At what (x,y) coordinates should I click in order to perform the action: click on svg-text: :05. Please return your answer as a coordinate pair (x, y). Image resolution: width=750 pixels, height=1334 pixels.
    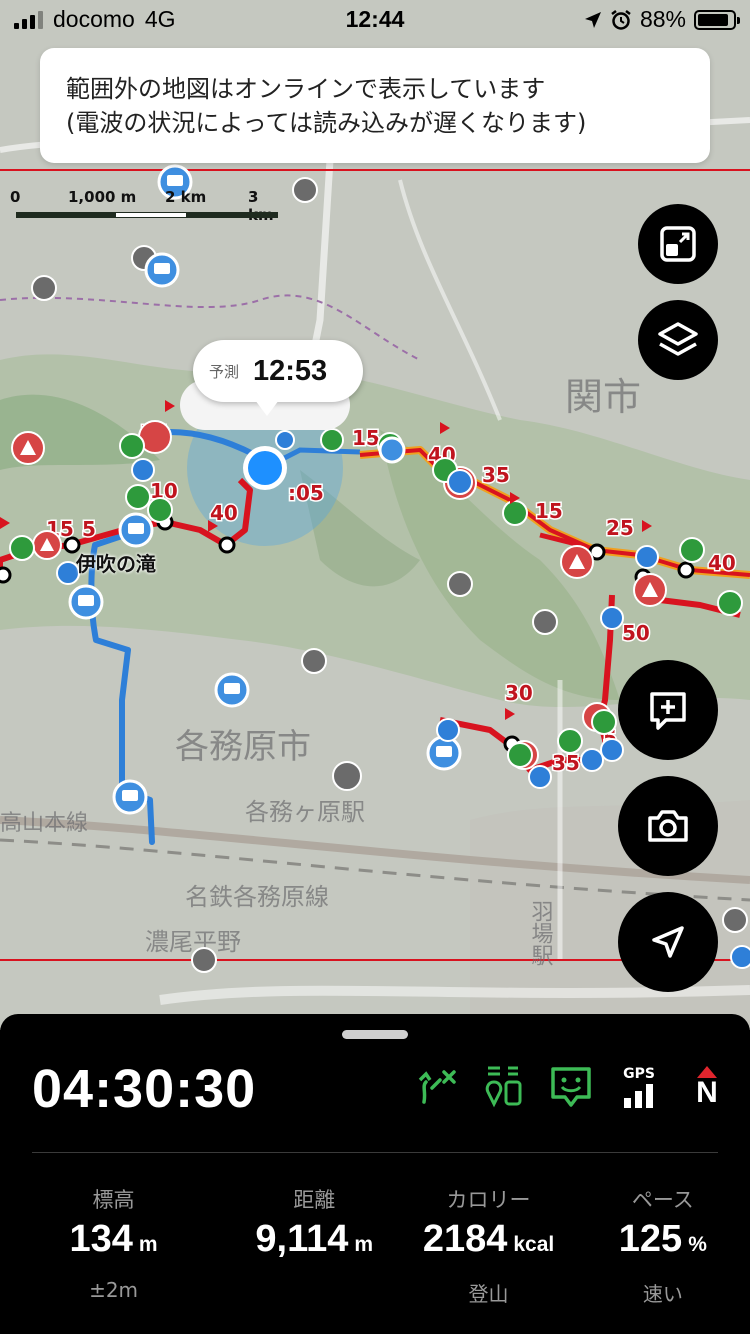
    Looking at the image, I should click on (306, 493).